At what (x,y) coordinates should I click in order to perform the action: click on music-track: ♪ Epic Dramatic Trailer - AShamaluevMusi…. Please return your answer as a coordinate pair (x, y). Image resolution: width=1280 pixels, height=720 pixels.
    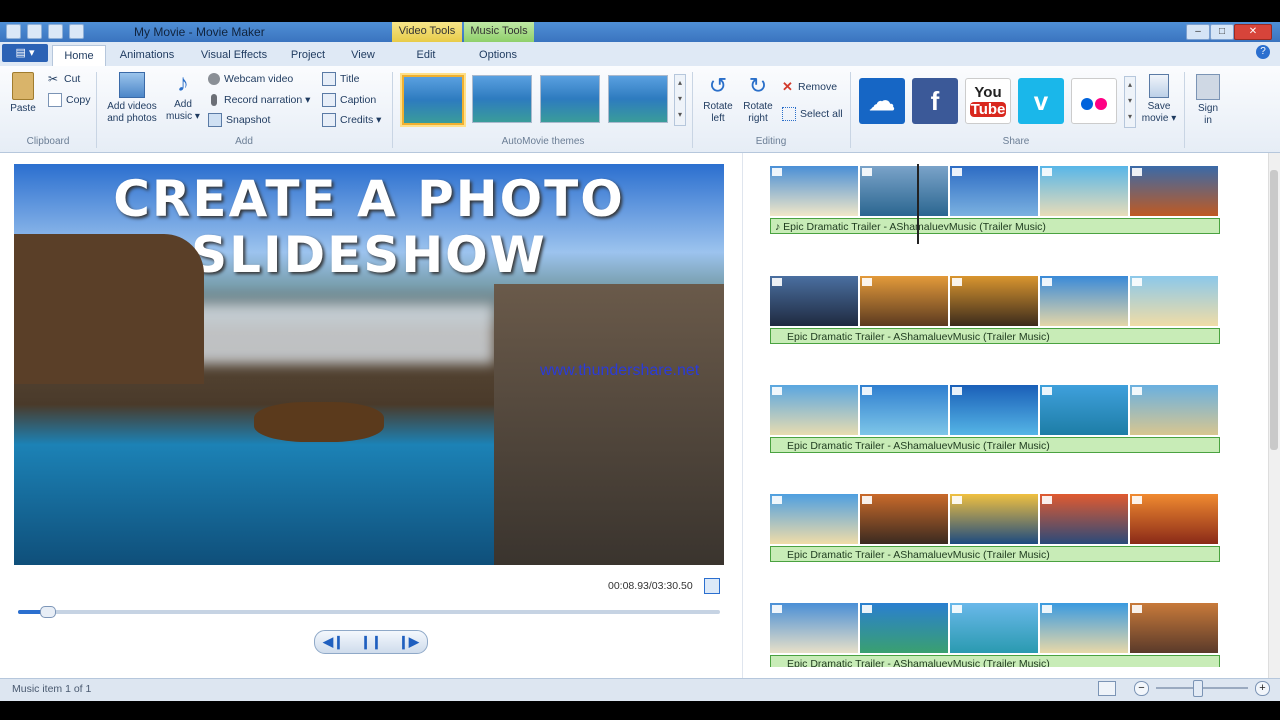
    Looking at the image, I should click on (995, 226).